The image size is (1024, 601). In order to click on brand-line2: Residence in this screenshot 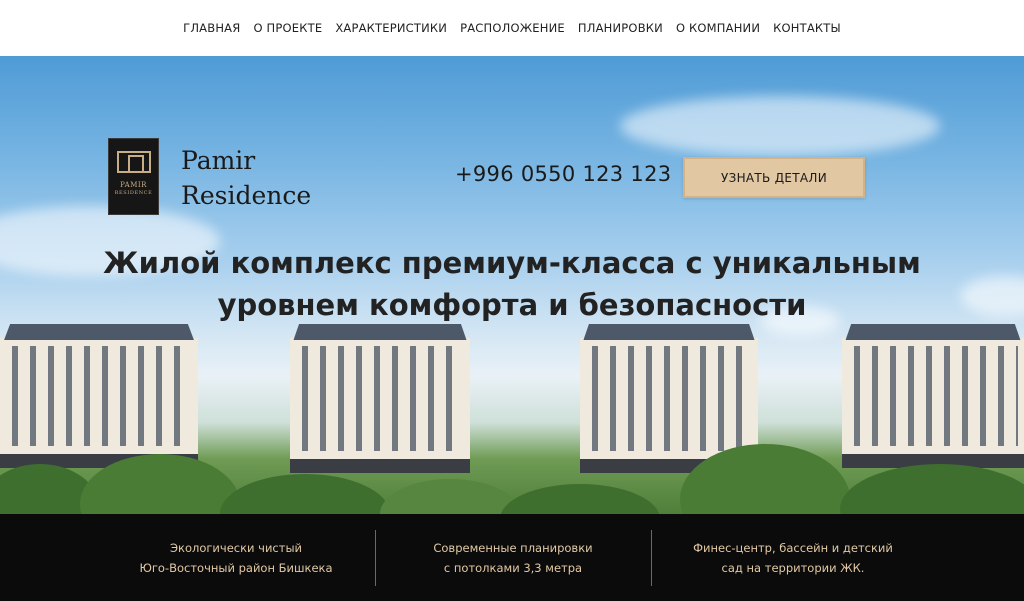, I will do `click(246, 195)`.